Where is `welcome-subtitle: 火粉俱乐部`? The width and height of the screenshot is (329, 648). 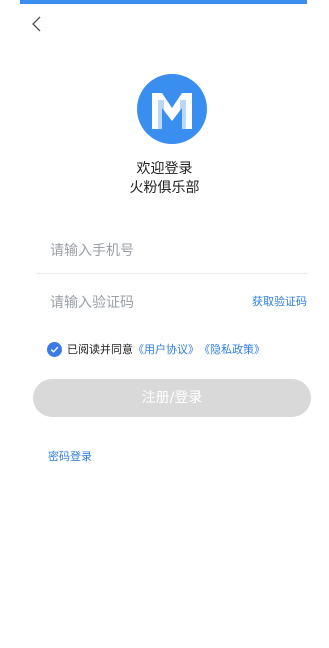
welcome-subtitle: 火粉俱乐部 is located at coordinates (164, 188).